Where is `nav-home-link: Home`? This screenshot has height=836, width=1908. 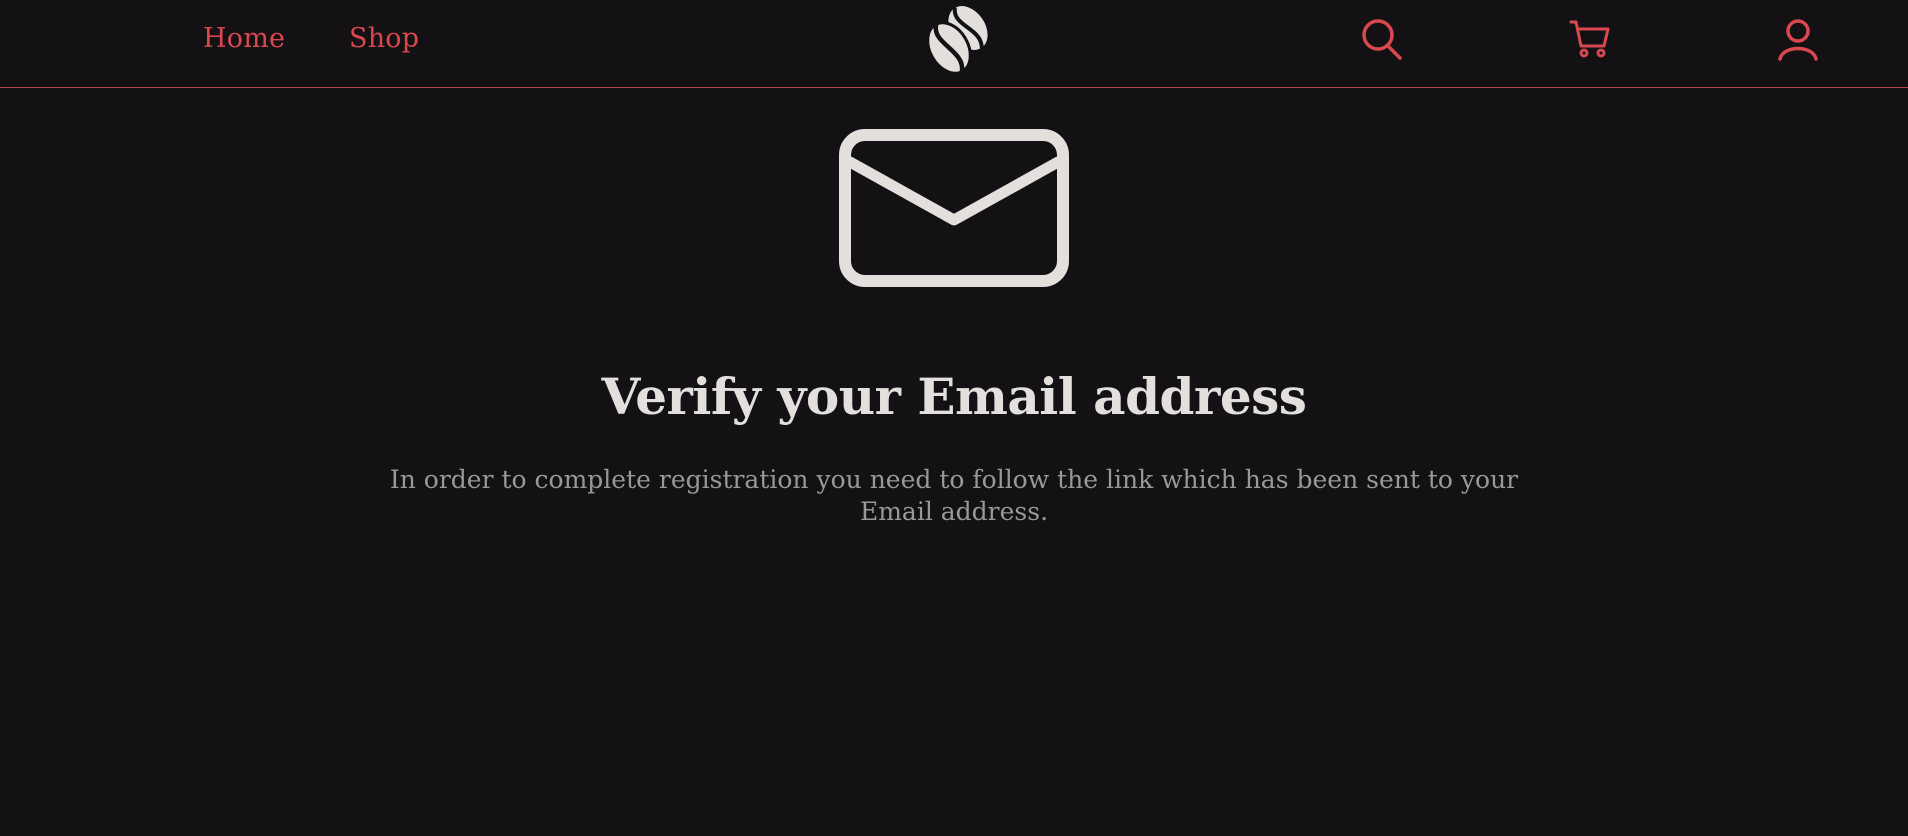
nav-home-link: Home is located at coordinates (244, 39).